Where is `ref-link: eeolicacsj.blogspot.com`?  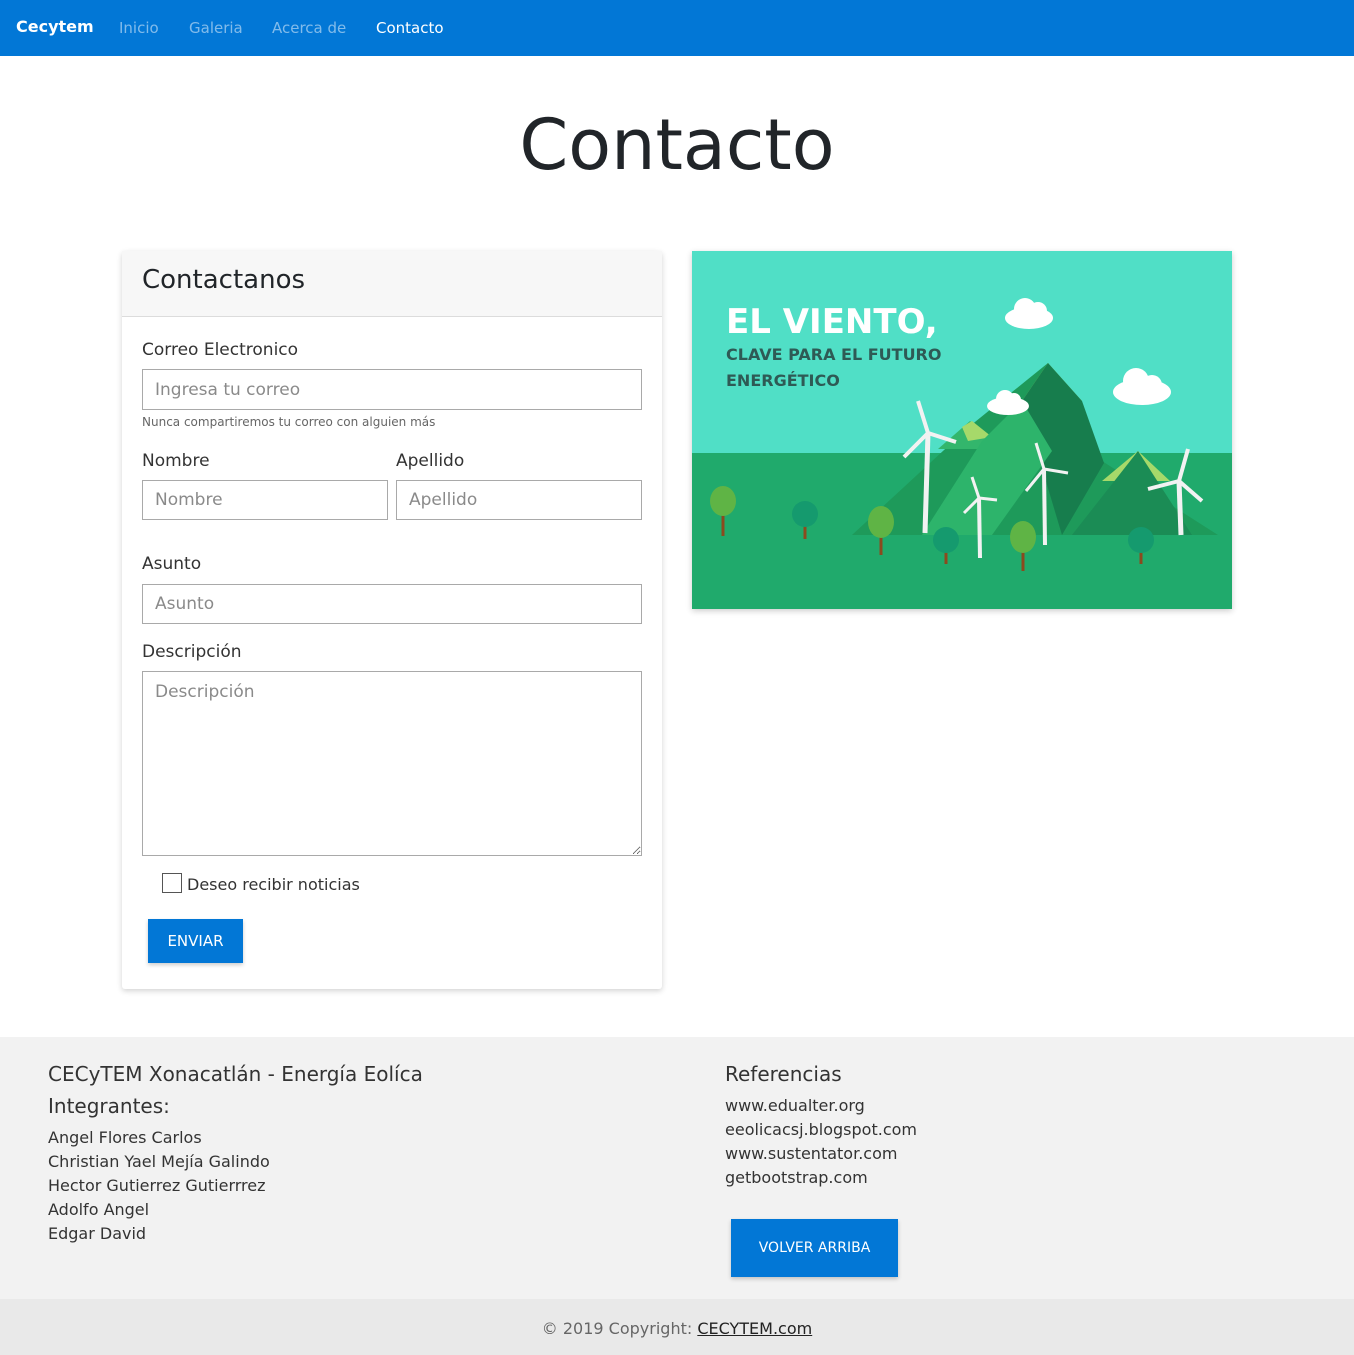
ref-link: eeolicacsj.blogspot.com is located at coordinates (821, 1129).